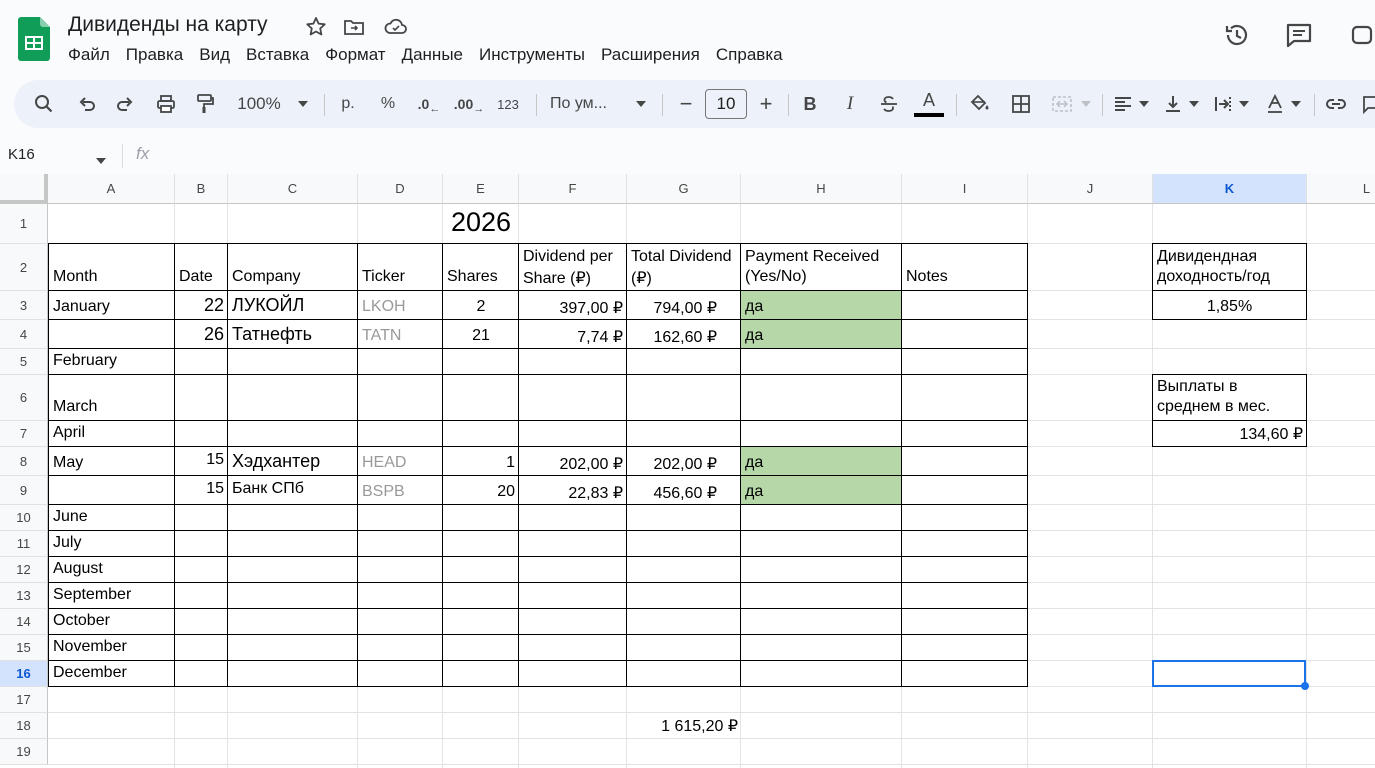  What do you see at coordinates (166, 104) in the screenshot?
I see `print-icon` at bounding box center [166, 104].